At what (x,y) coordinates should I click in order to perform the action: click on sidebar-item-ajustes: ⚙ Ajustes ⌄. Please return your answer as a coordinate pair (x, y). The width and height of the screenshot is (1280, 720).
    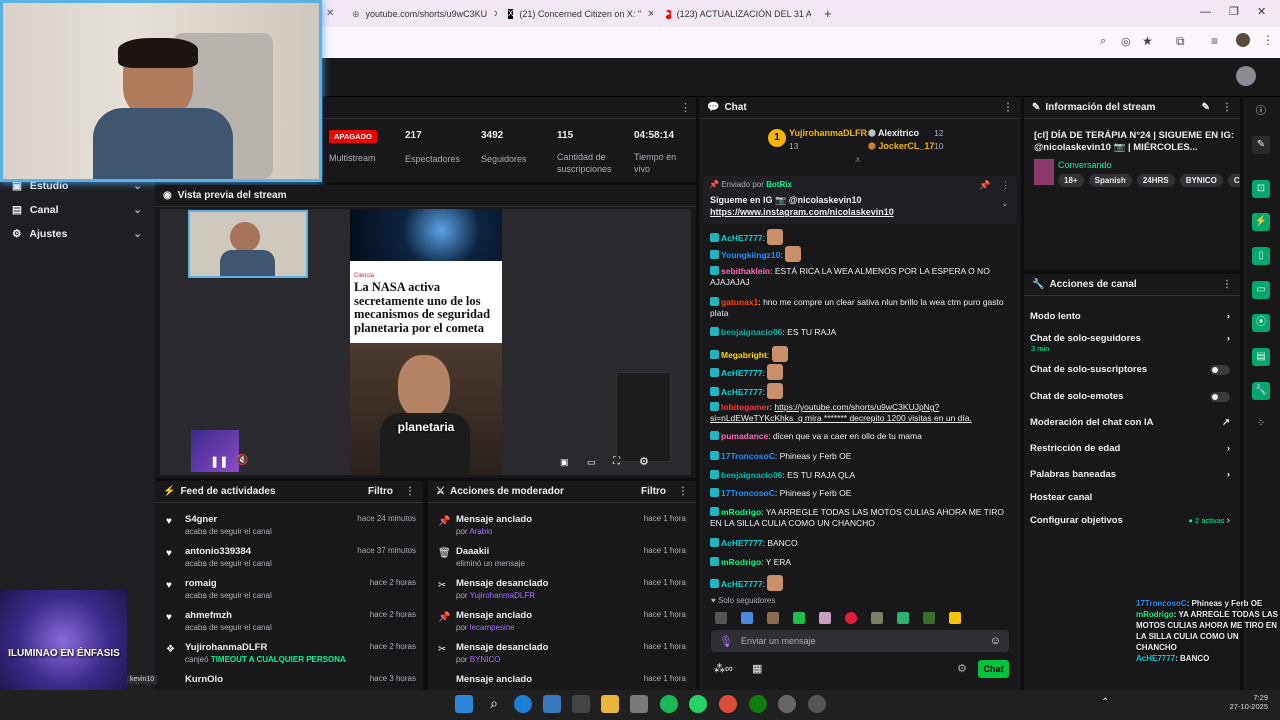
    Looking at the image, I should click on (77, 234).